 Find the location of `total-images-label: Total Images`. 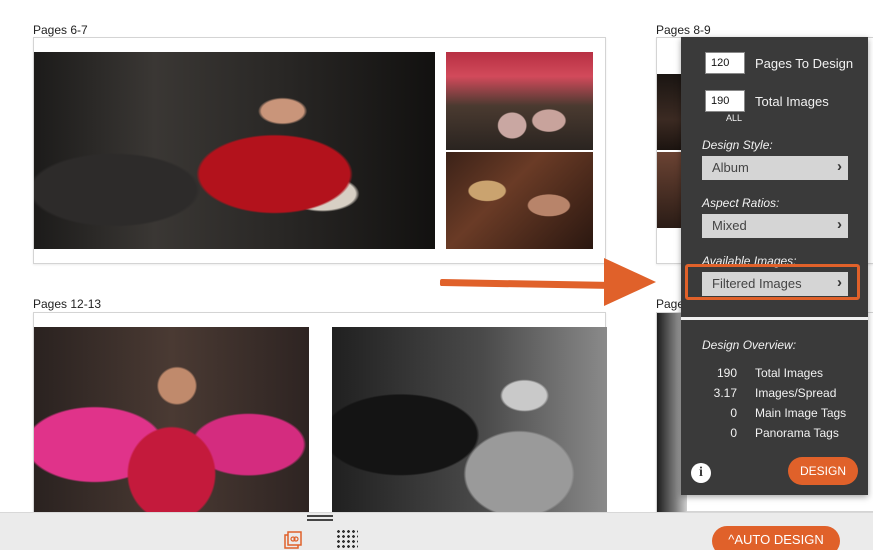

total-images-label: Total Images is located at coordinates (792, 101).